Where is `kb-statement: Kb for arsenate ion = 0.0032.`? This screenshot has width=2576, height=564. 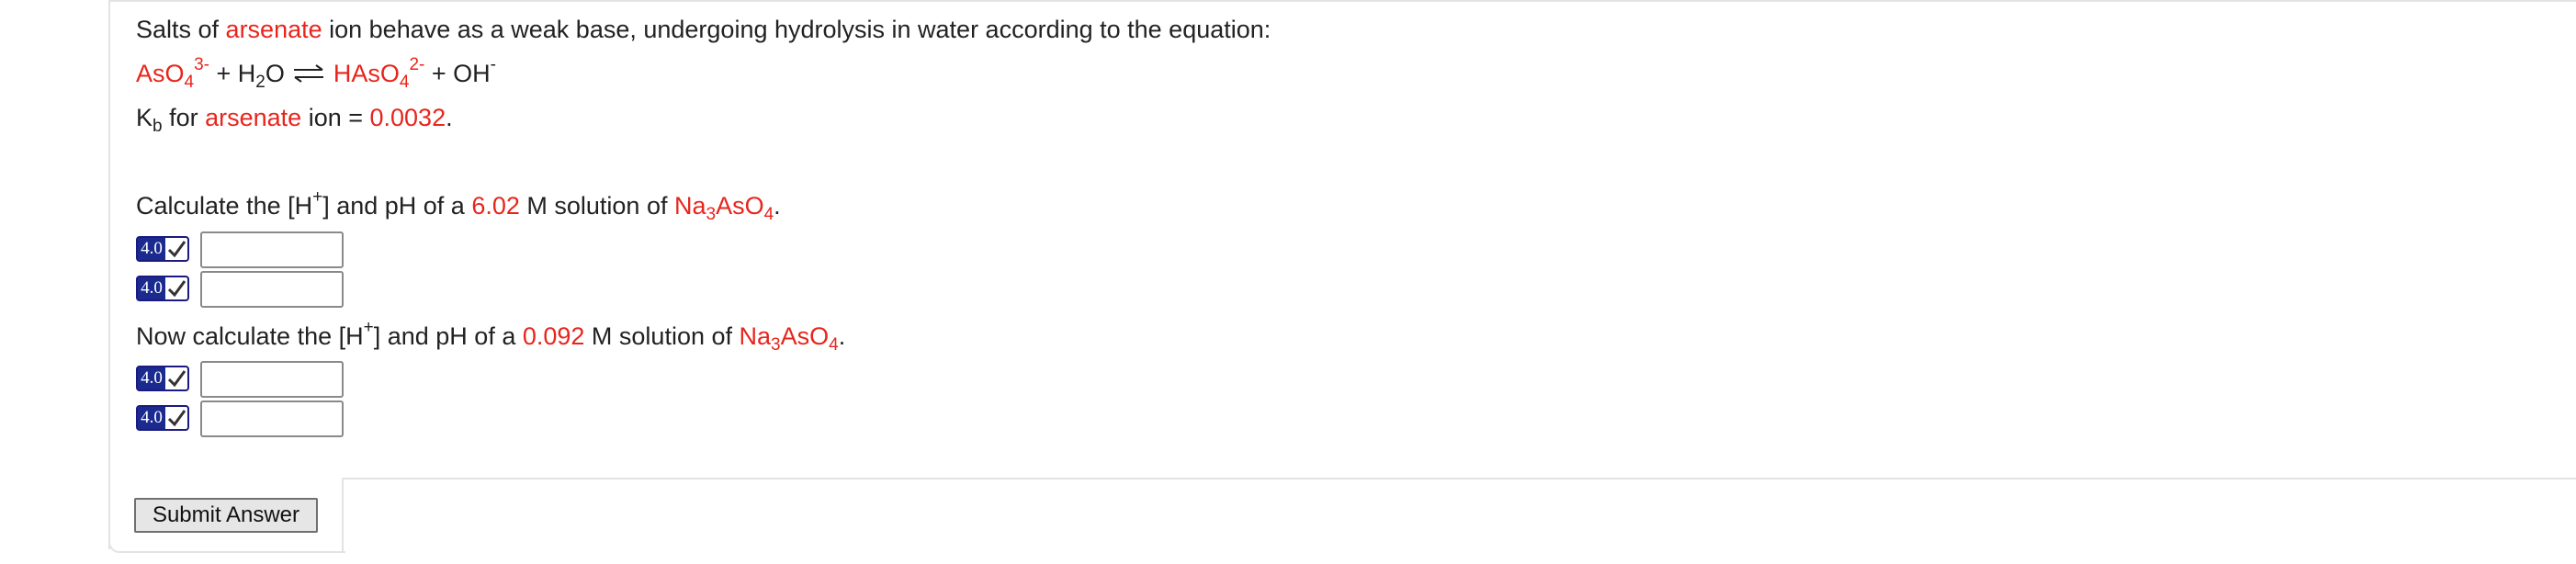
kb-statement: Kb for arsenate ion = 0.0032. is located at coordinates (294, 120).